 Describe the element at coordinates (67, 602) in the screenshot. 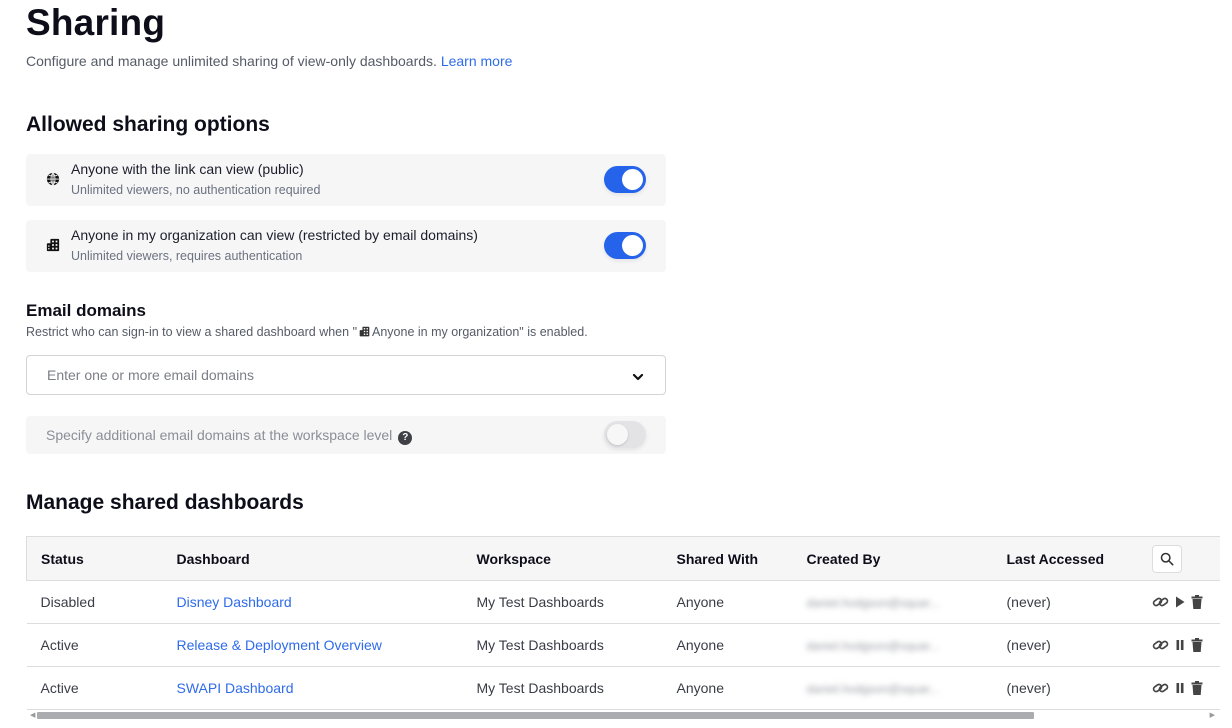

I see `cell-status: Disabled` at that location.